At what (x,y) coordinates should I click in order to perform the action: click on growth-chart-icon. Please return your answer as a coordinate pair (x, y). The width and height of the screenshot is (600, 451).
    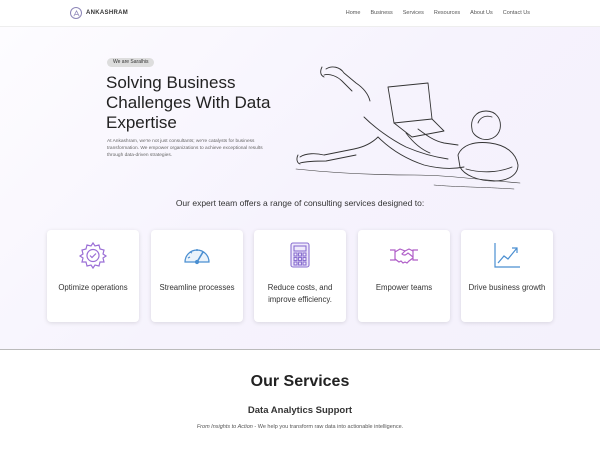
    Looking at the image, I should click on (507, 255).